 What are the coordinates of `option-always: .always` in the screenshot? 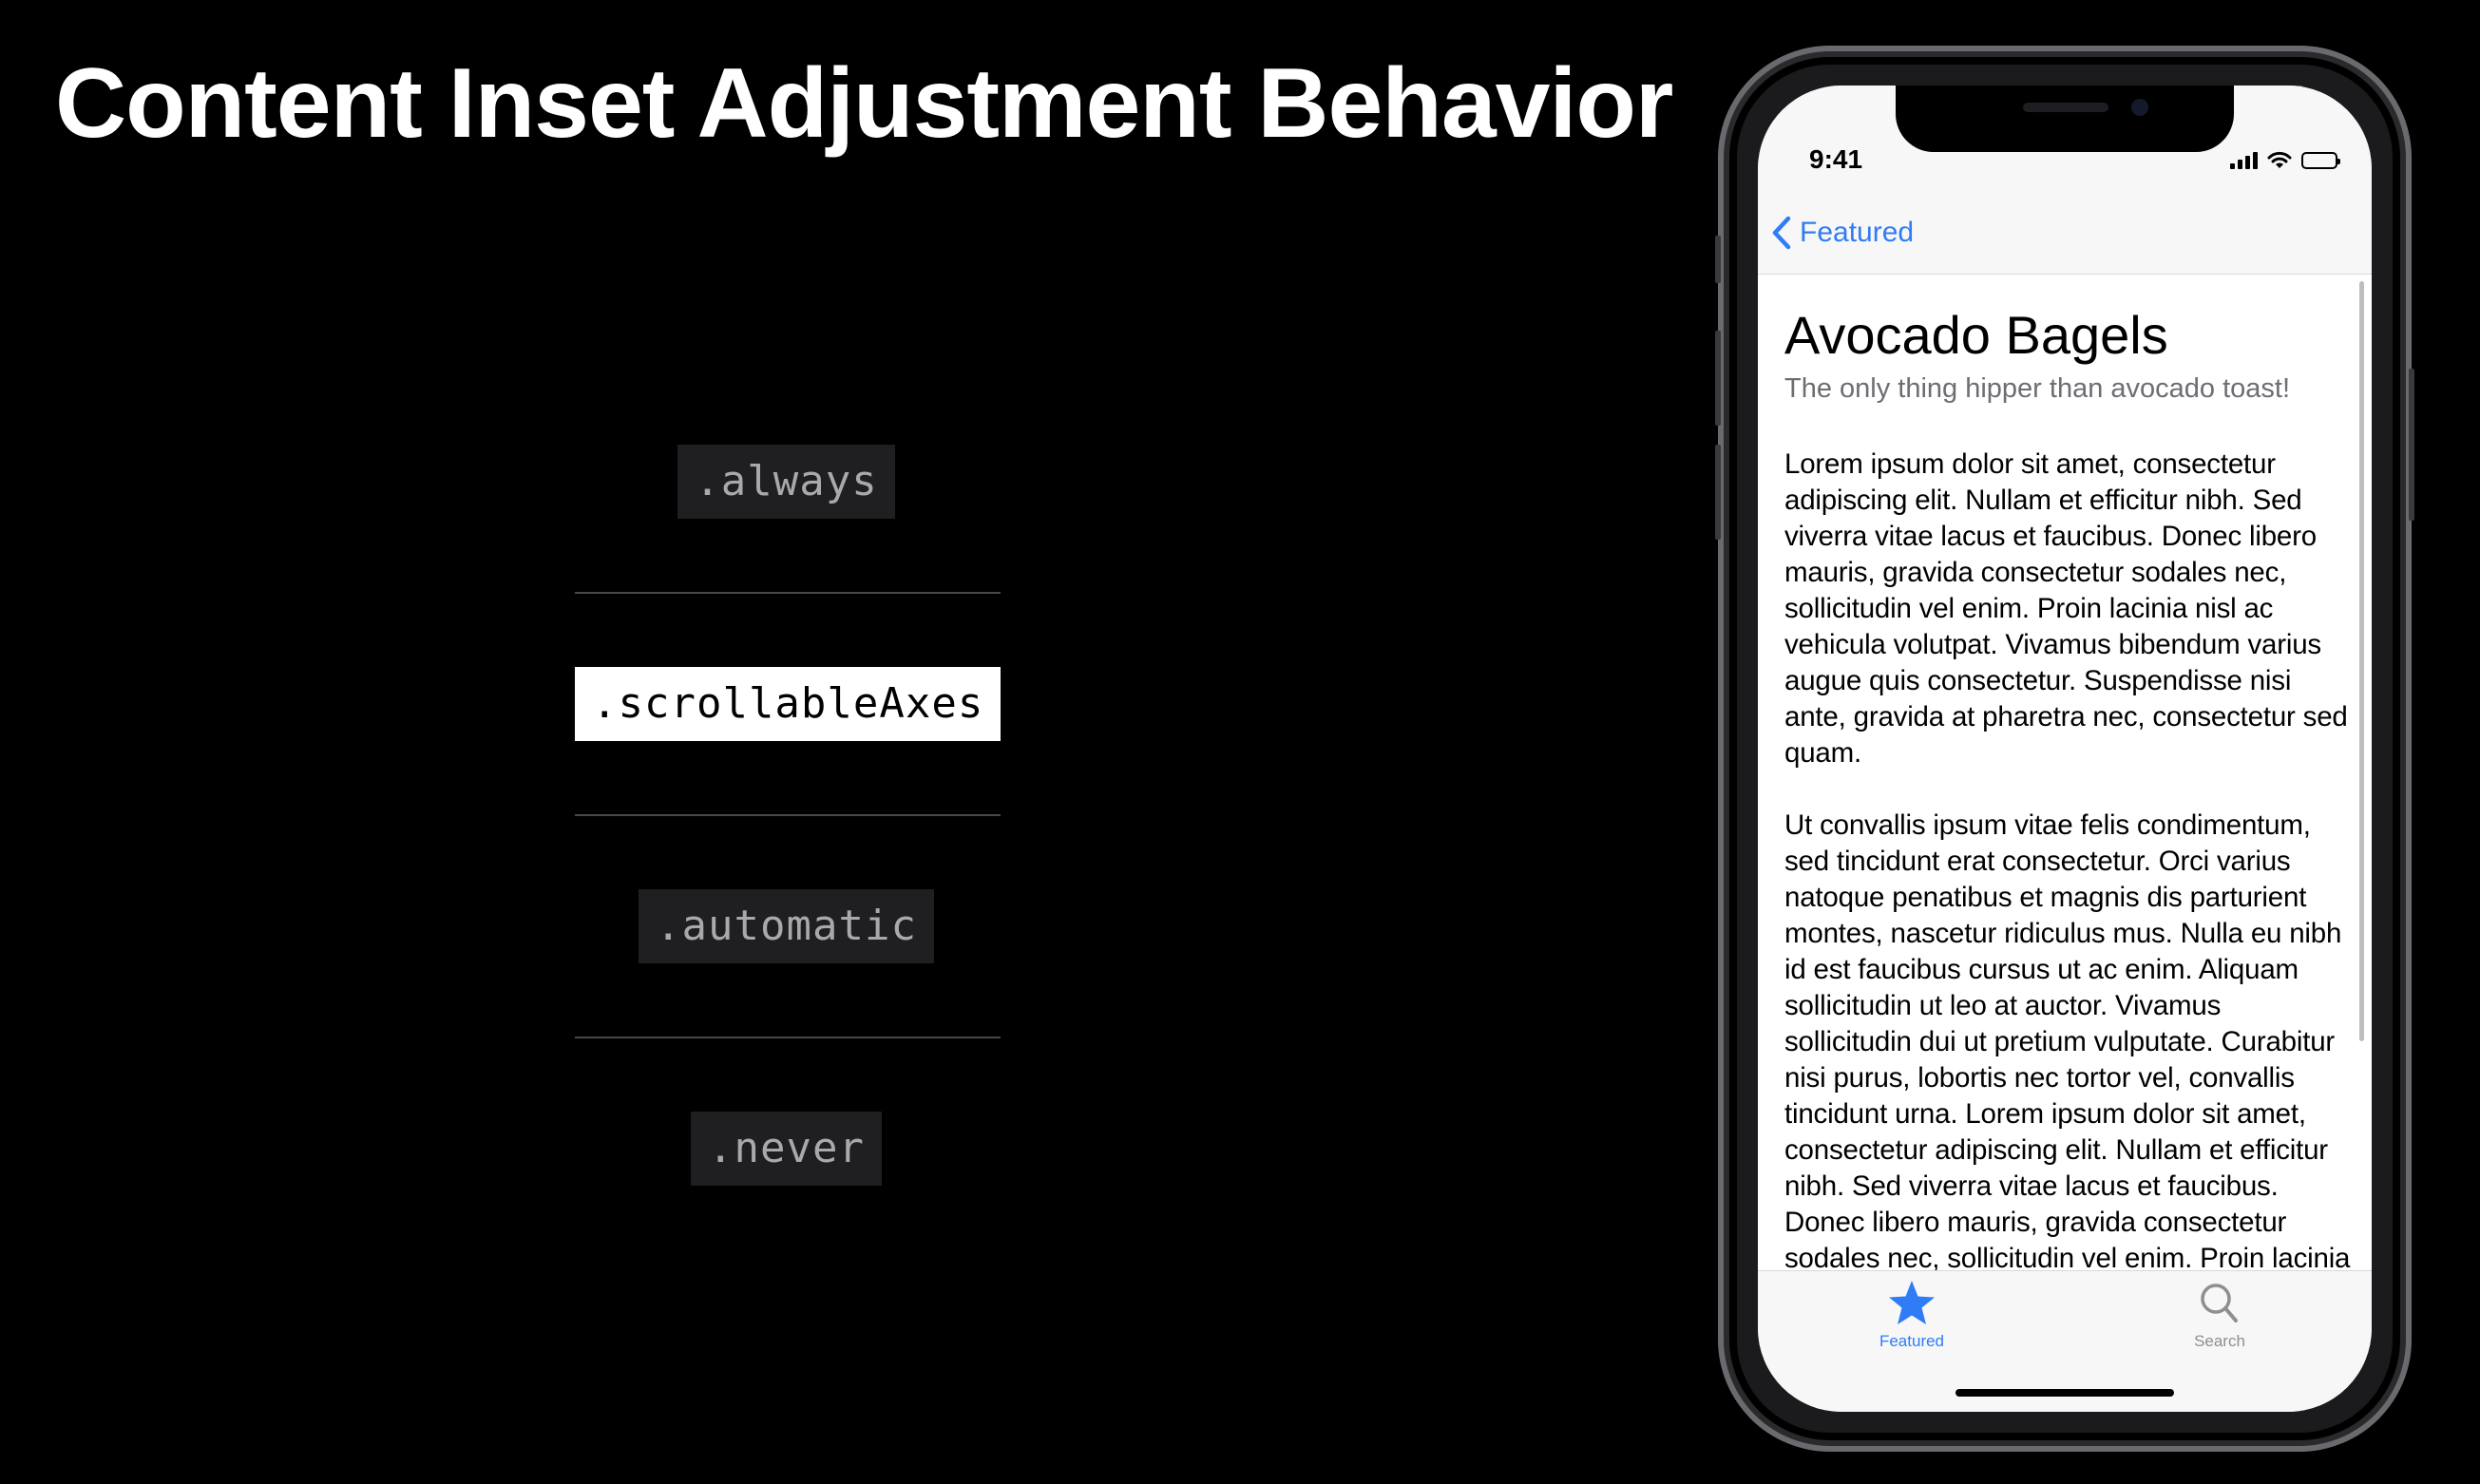 It's located at (786, 482).